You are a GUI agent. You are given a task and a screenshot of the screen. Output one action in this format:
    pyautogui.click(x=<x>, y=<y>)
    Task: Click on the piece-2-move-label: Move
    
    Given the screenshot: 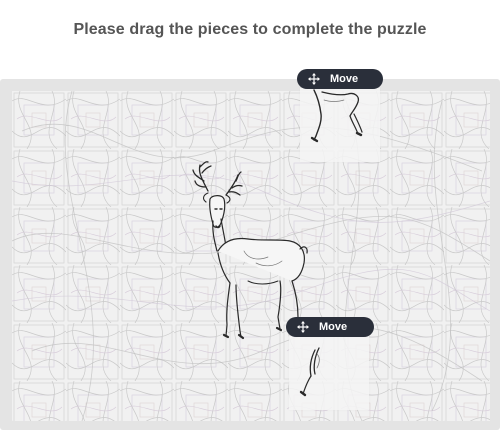 What is the action you would take?
    pyautogui.click(x=333, y=327)
    